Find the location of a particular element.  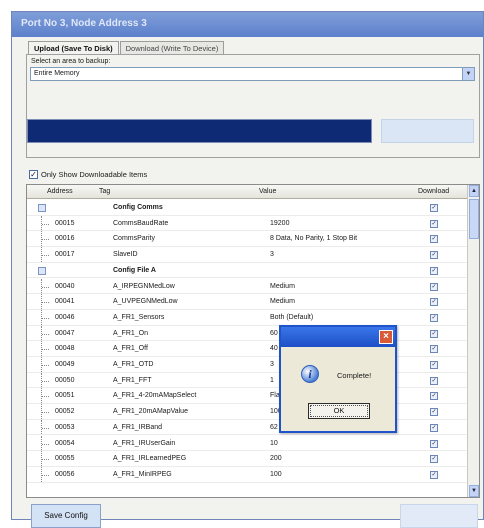

exit-button is located at coordinates (439, 516).